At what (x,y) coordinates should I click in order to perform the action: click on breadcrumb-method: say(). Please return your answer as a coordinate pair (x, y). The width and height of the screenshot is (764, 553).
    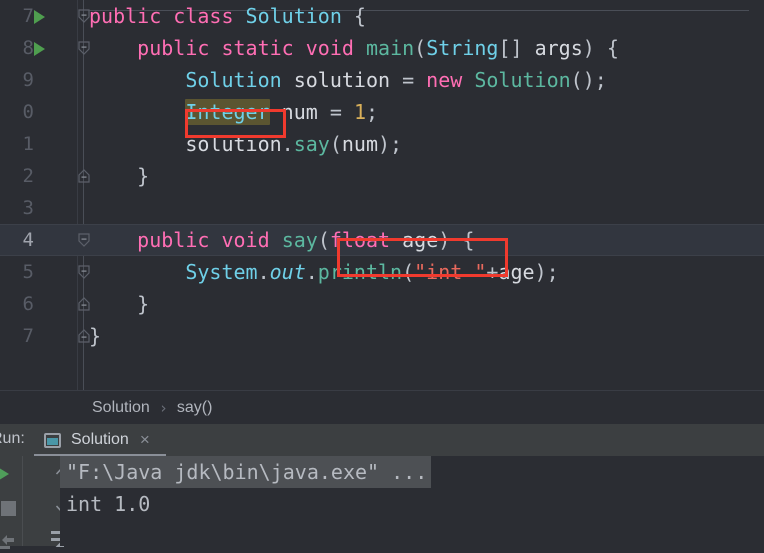
    Looking at the image, I should click on (195, 408).